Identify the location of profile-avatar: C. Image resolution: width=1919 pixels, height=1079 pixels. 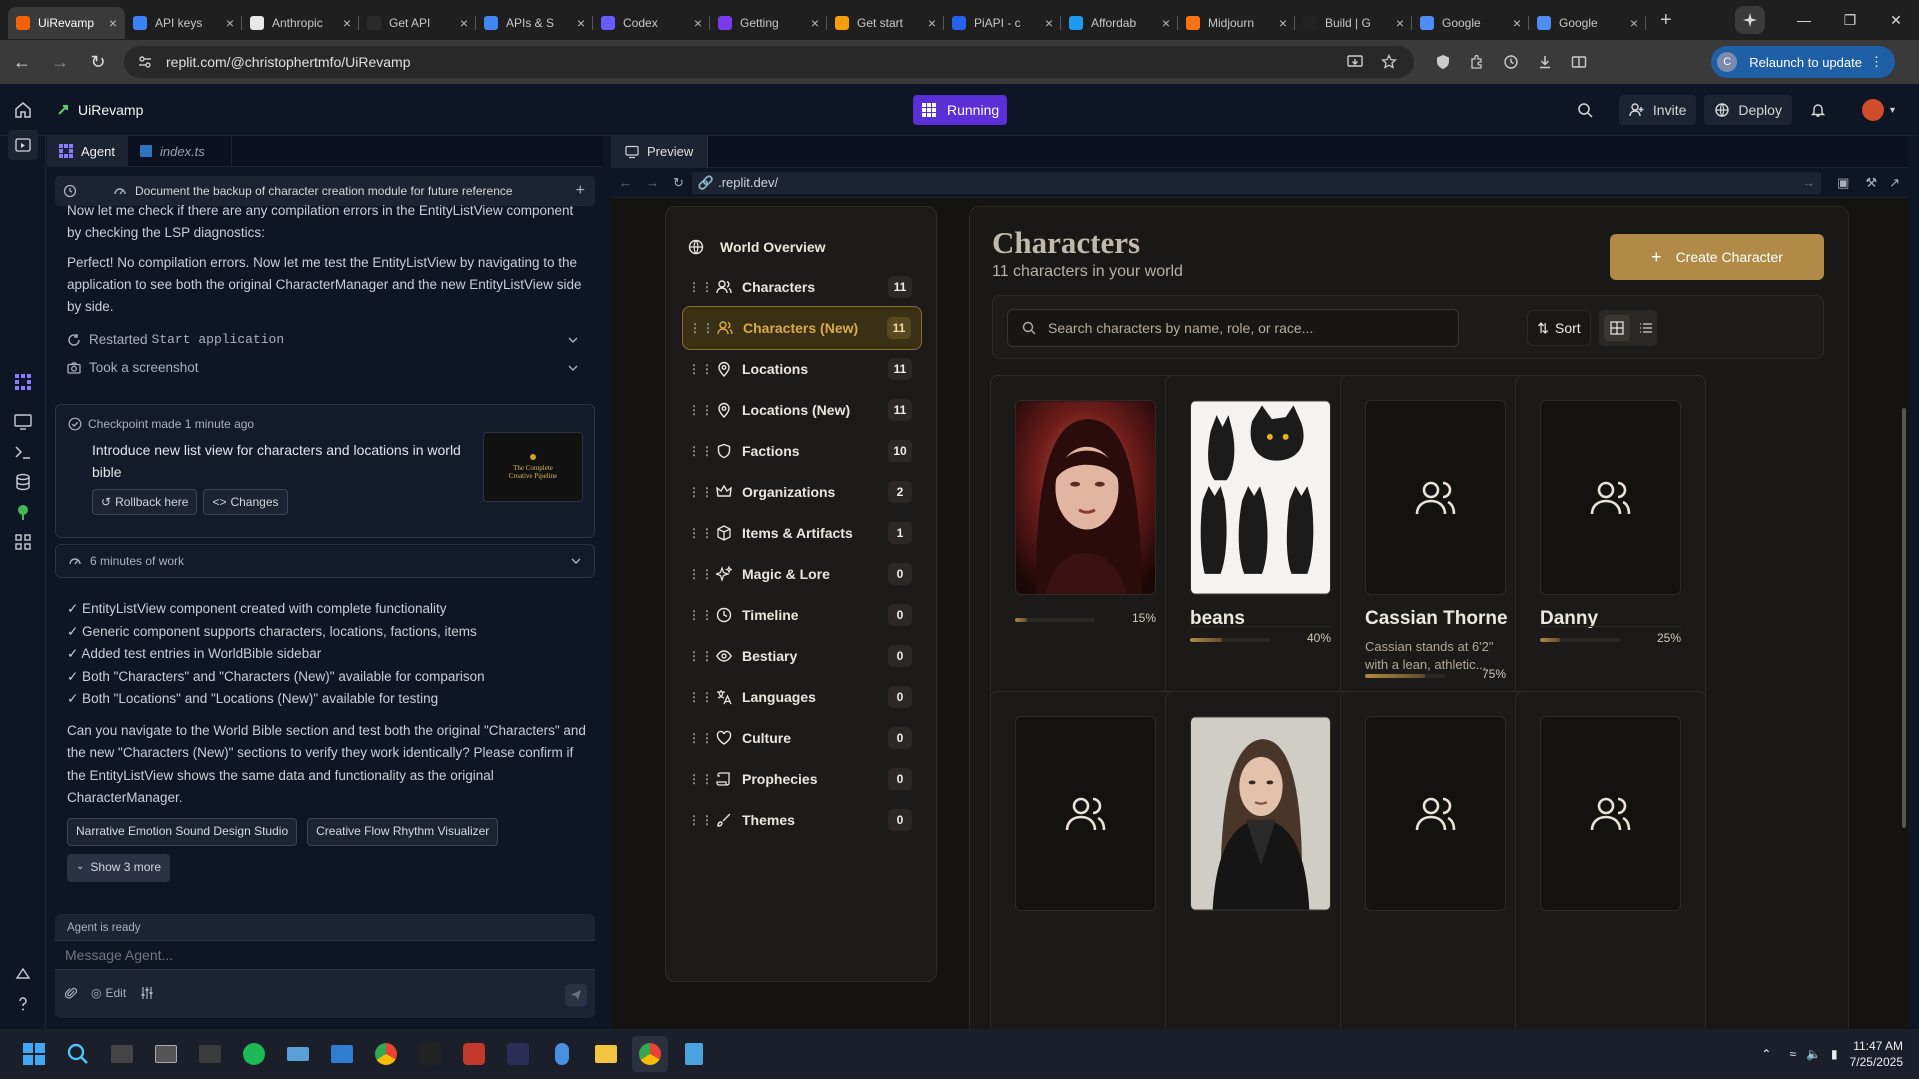
(1727, 62).